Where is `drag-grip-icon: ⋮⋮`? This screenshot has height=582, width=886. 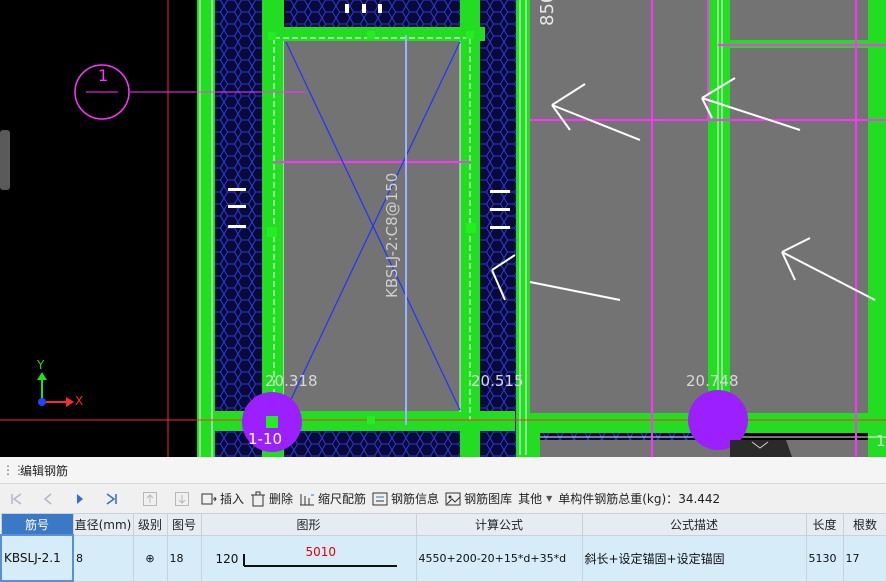
drag-grip-icon: ⋮⋮ is located at coordinates (13, 470).